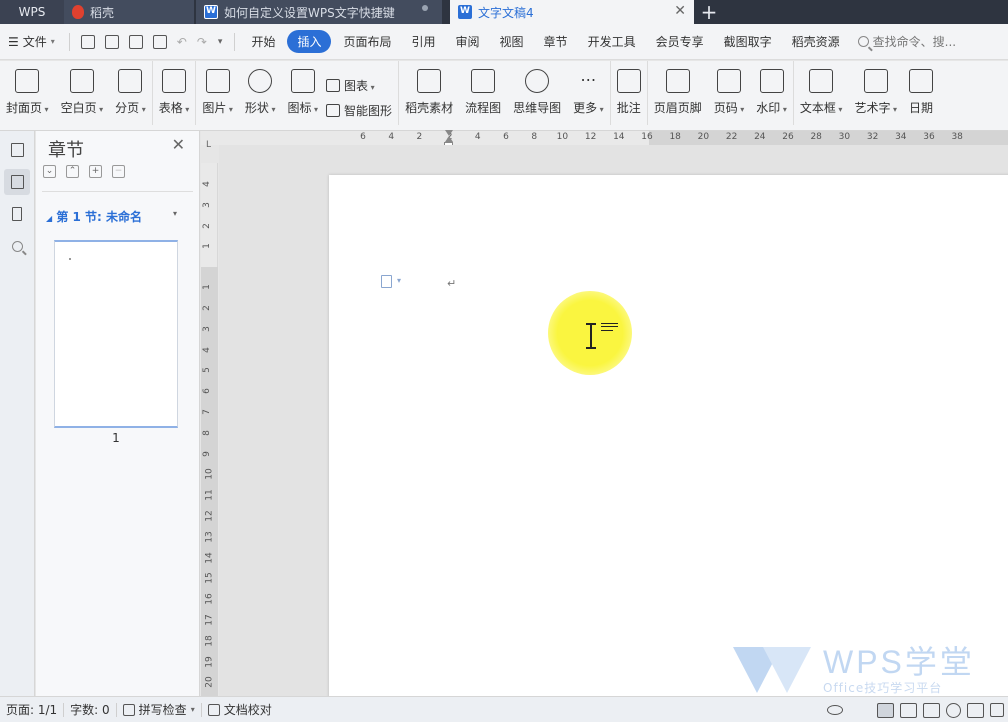 The width and height of the screenshot is (1008, 722). Describe the element at coordinates (240, 709) in the screenshot. I see `proofread-button: 文档校对` at that location.